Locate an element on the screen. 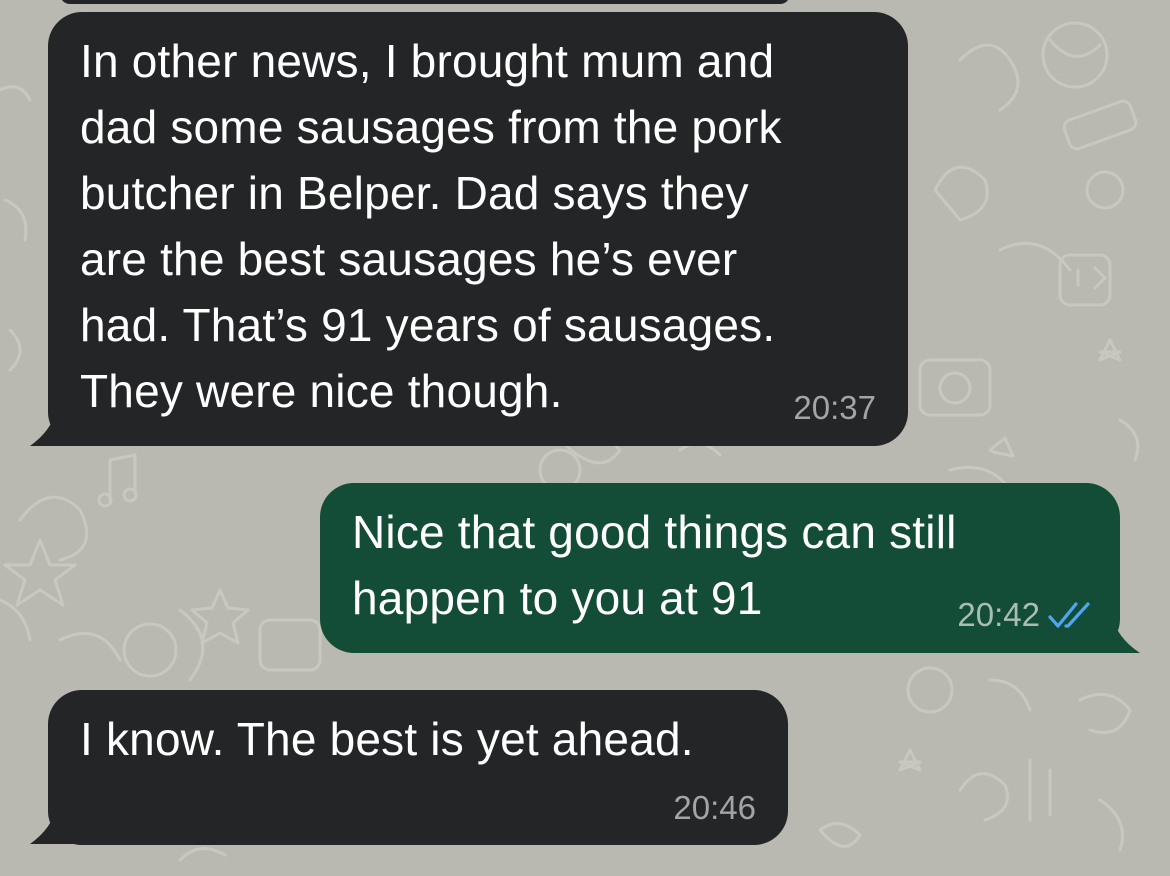  message-meta: 20:42 is located at coordinates (1025, 615).